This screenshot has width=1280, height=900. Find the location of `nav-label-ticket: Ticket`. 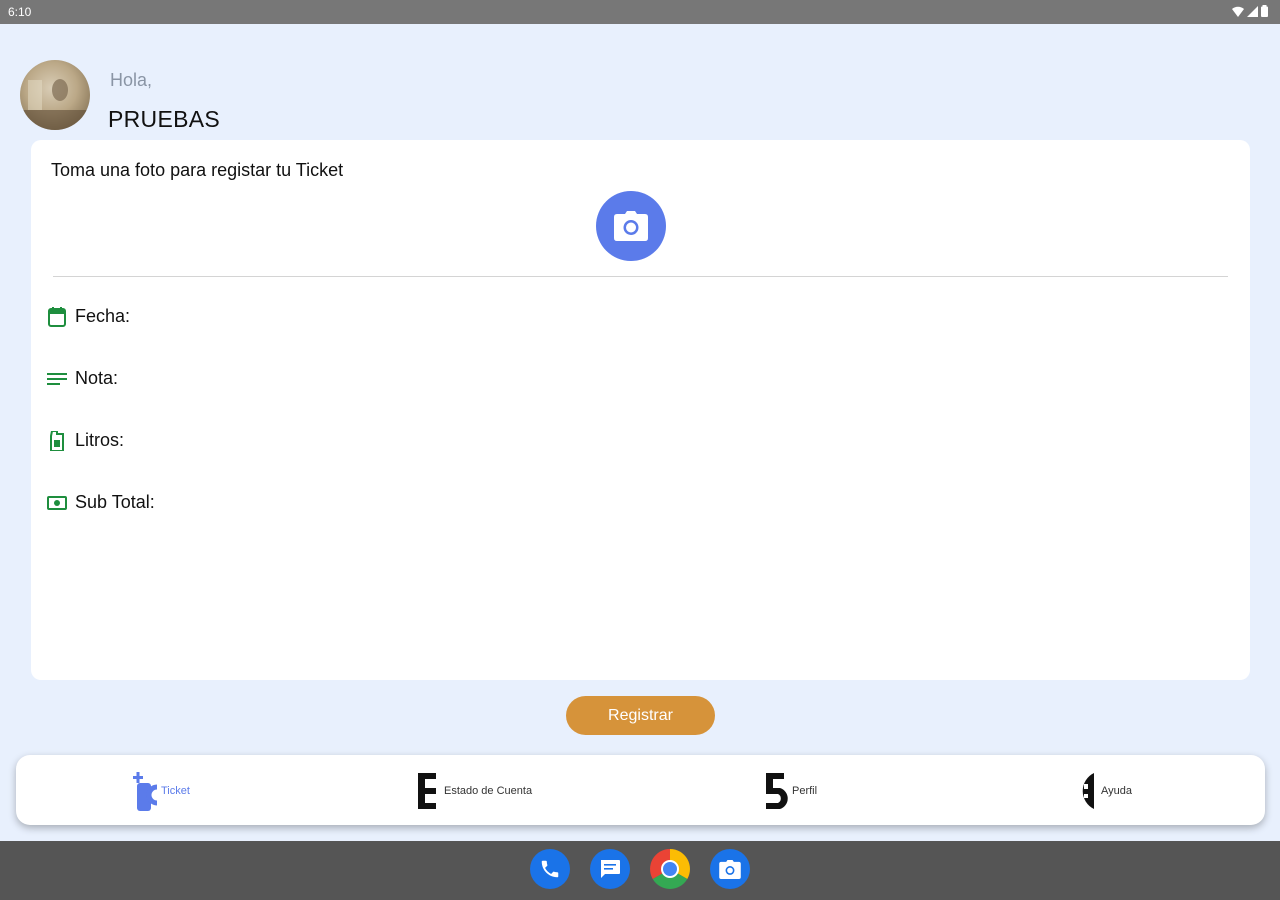

nav-label-ticket: Ticket is located at coordinates (175, 791).